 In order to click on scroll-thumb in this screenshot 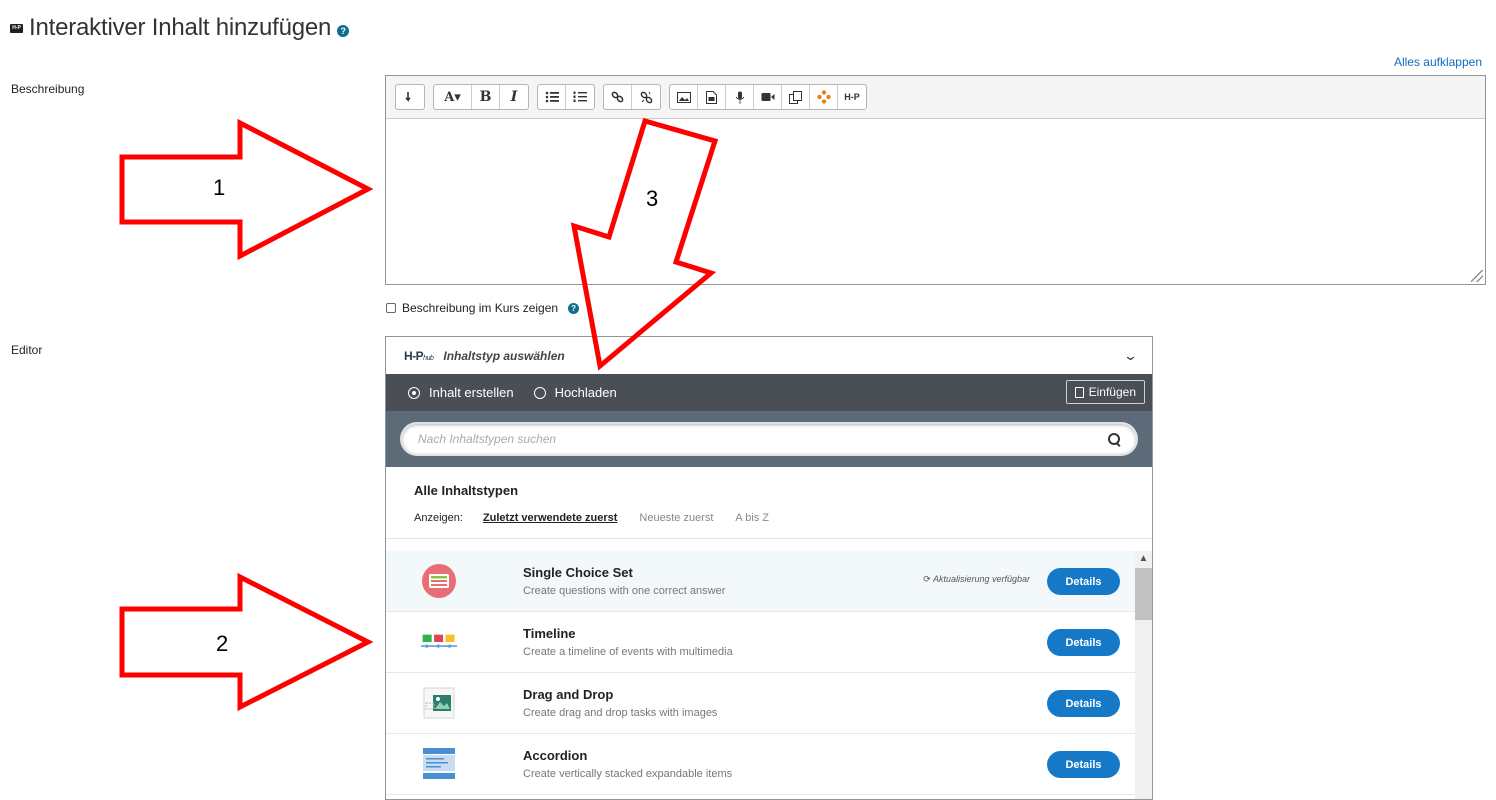, I will do `click(1143, 594)`.